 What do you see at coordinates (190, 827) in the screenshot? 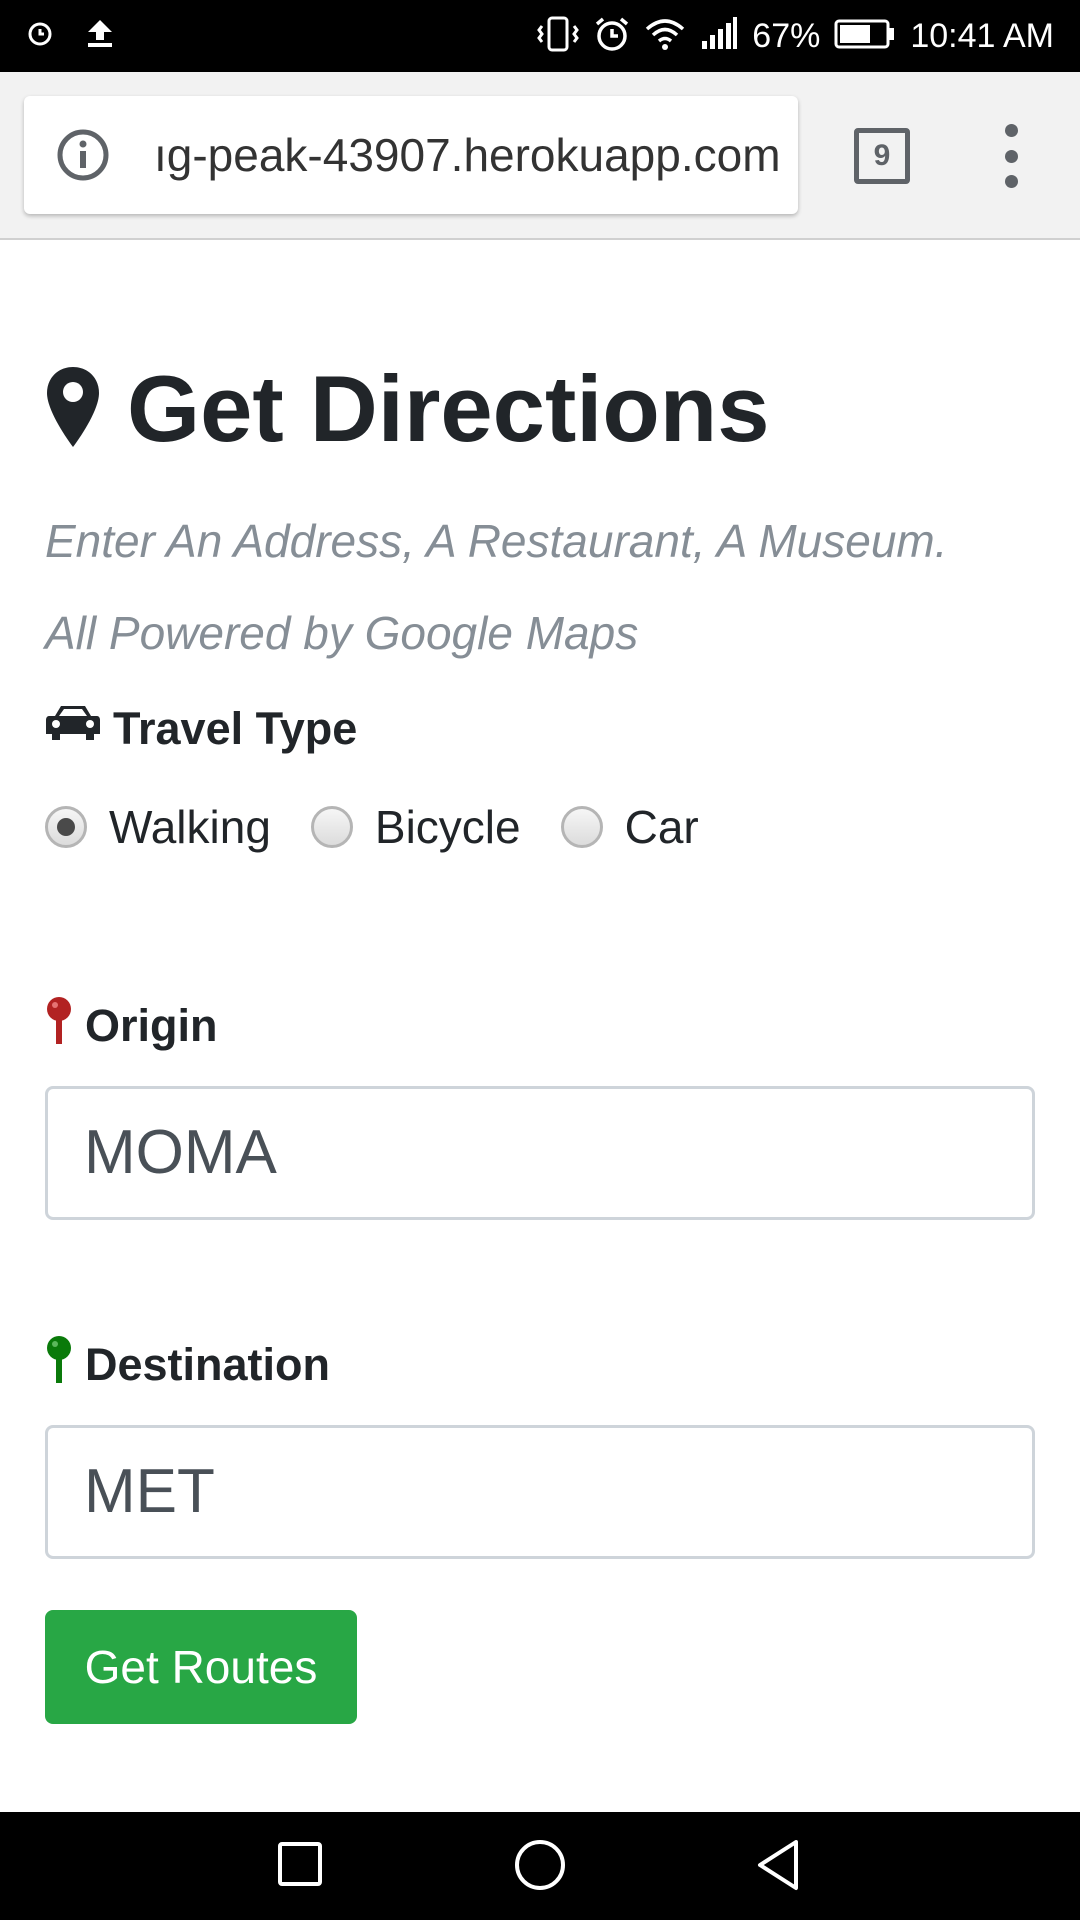
I see `radio-label-walking: Walking` at bounding box center [190, 827].